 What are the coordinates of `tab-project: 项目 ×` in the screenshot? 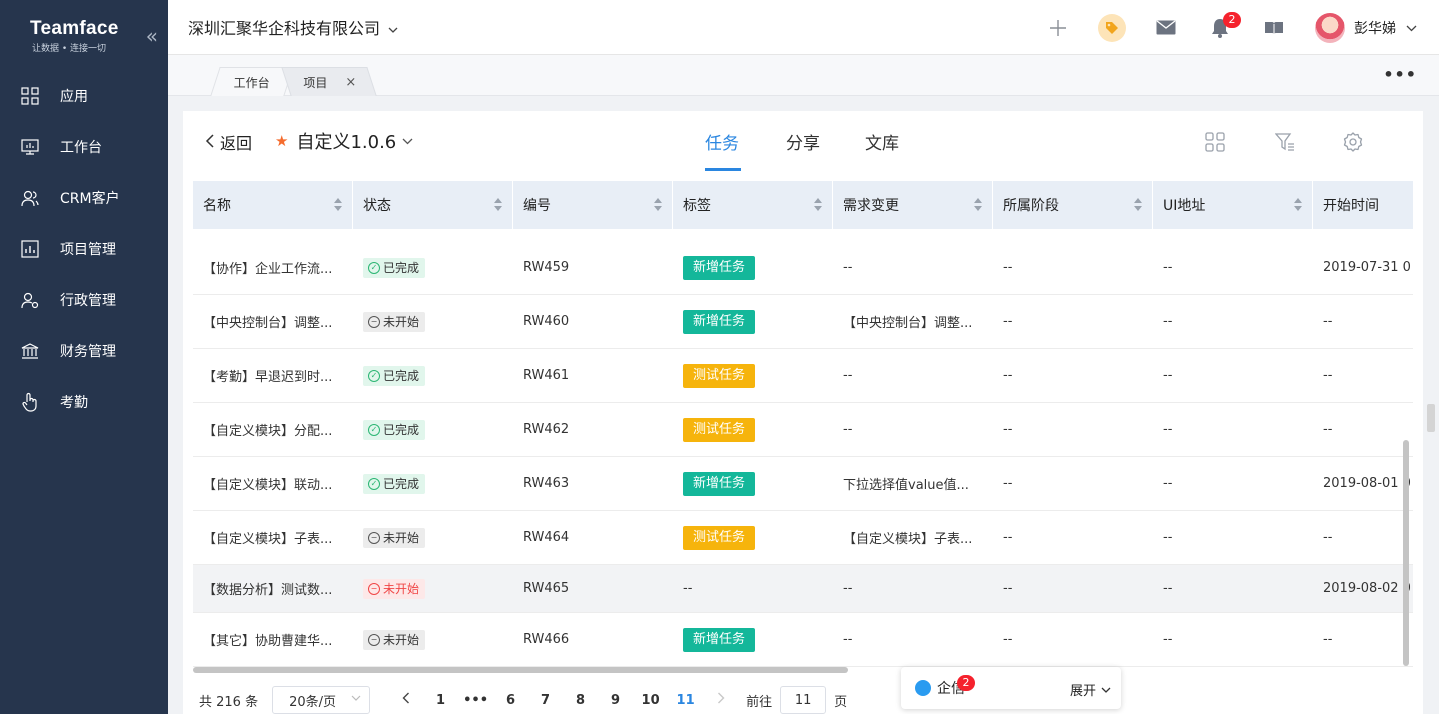 It's located at (329, 81).